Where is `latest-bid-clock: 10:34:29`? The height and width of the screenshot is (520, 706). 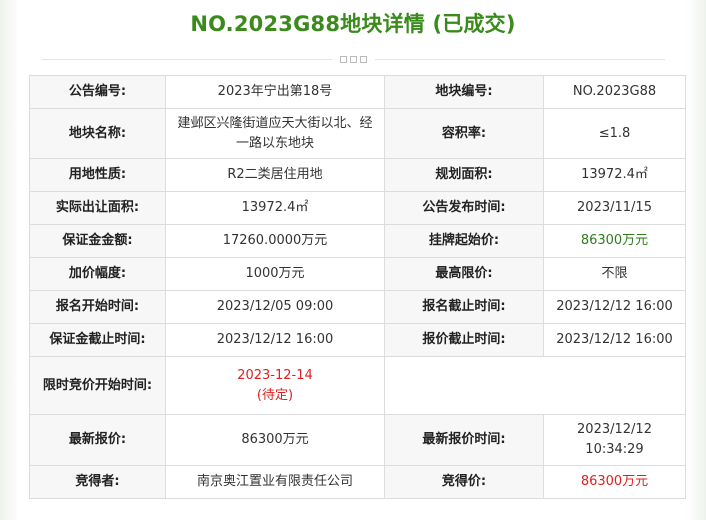
latest-bid-clock: 10:34:29 is located at coordinates (614, 449).